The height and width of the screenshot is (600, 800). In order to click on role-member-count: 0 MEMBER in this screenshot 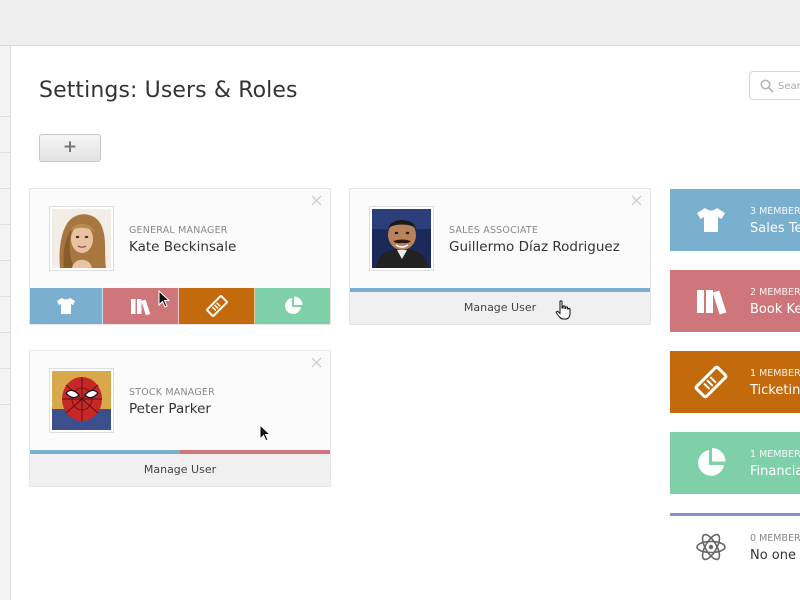, I will do `click(775, 538)`.